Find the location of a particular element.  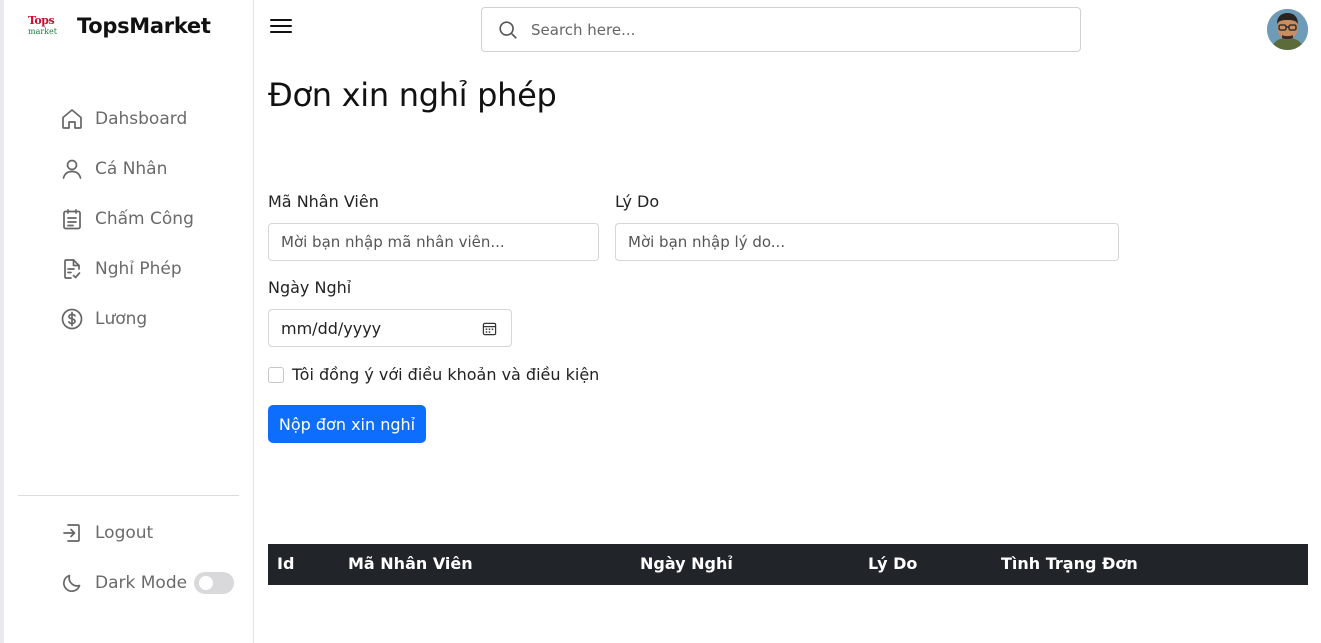

logout-button: Logout is located at coordinates (147, 533).